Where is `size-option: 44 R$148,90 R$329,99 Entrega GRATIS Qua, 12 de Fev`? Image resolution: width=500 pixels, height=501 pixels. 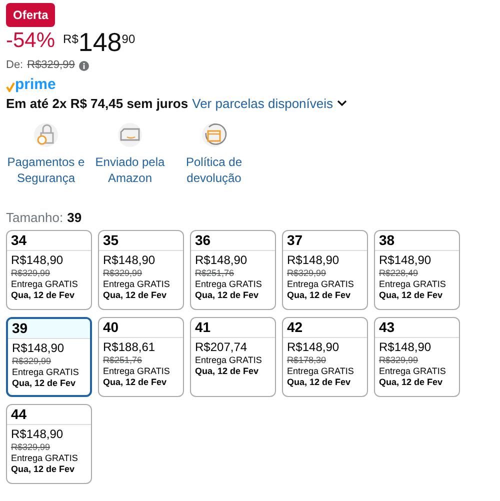
size-option: 44 R$148,90 R$329,99 Entrega GRATIS Qua, 12 de Fev is located at coordinates (49, 444).